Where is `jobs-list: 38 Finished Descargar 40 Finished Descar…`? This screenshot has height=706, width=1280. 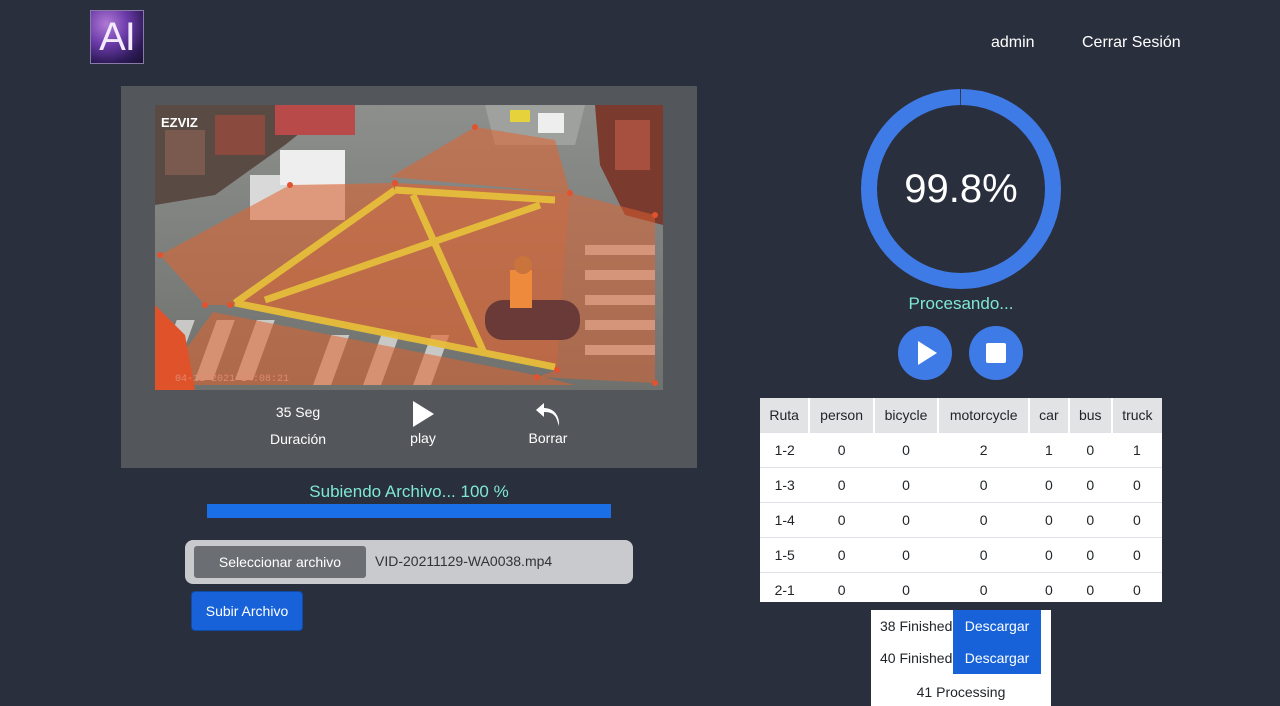
jobs-list: 38 Finished Descargar 40 Finished Descar… is located at coordinates (961, 658).